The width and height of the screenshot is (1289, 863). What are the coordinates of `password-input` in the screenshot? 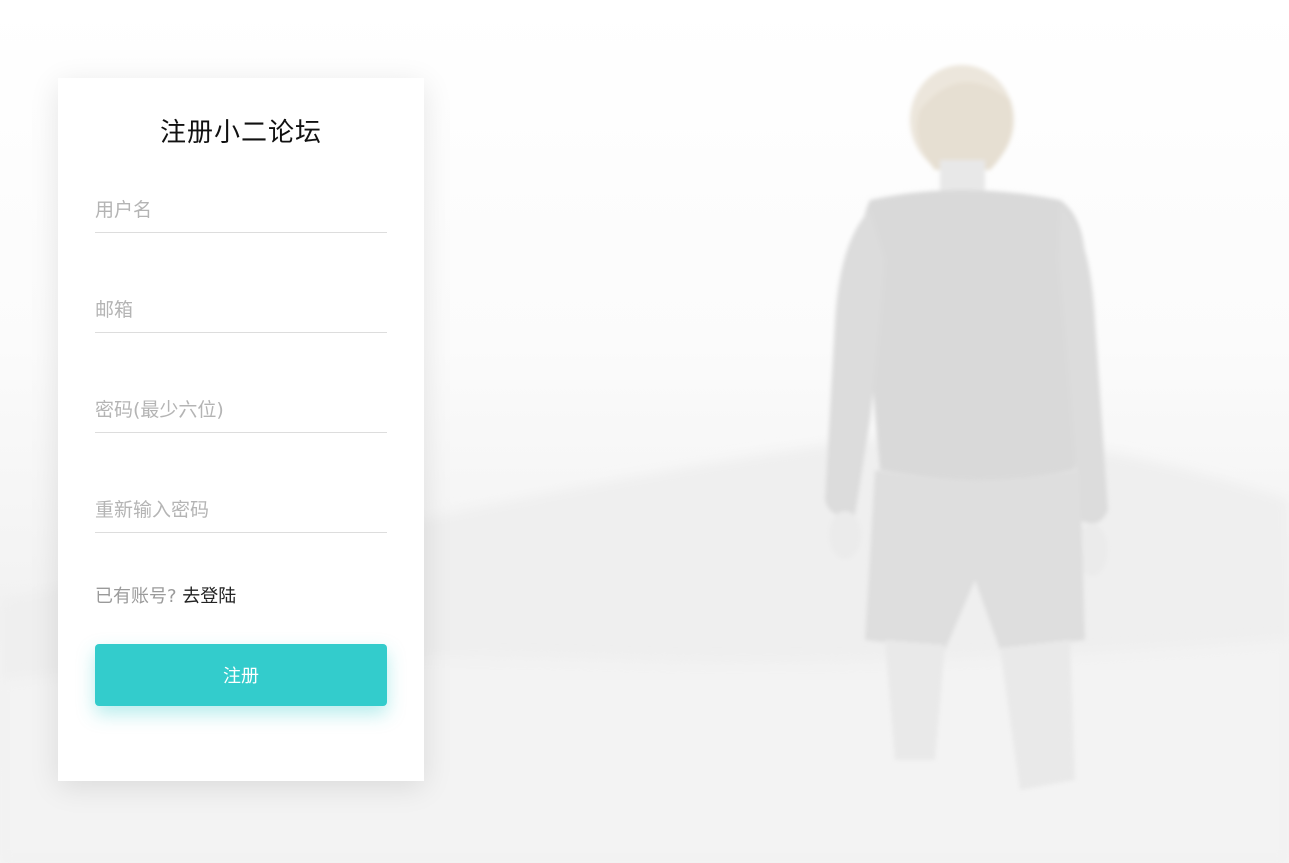 It's located at (241, 410).